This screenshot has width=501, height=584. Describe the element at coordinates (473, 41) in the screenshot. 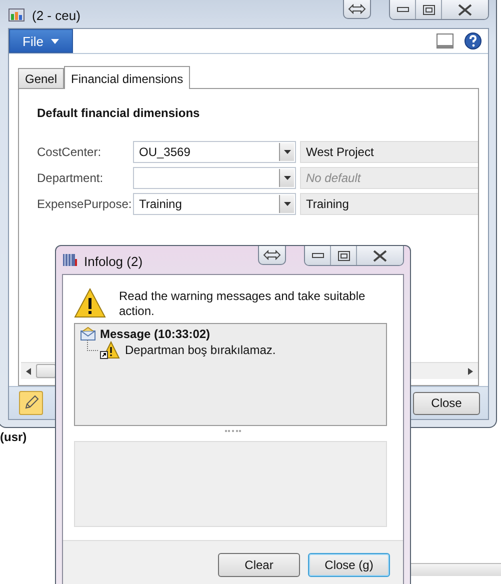

I see `help-icon` at that location.